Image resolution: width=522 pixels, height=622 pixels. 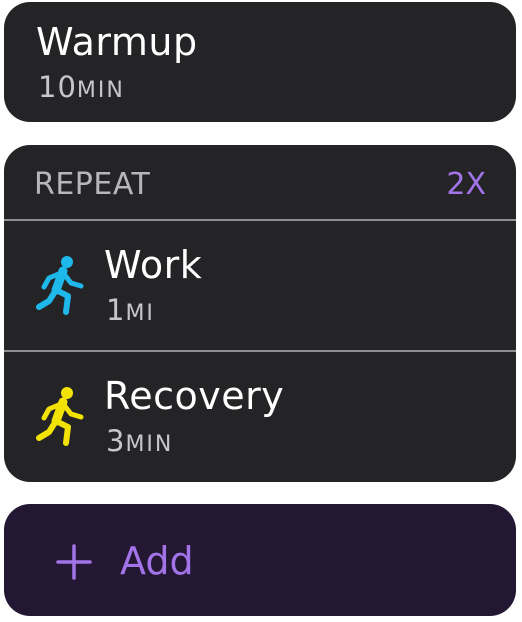 I want to click on warmup-duration-value: 10, so click(x=57, y=87).